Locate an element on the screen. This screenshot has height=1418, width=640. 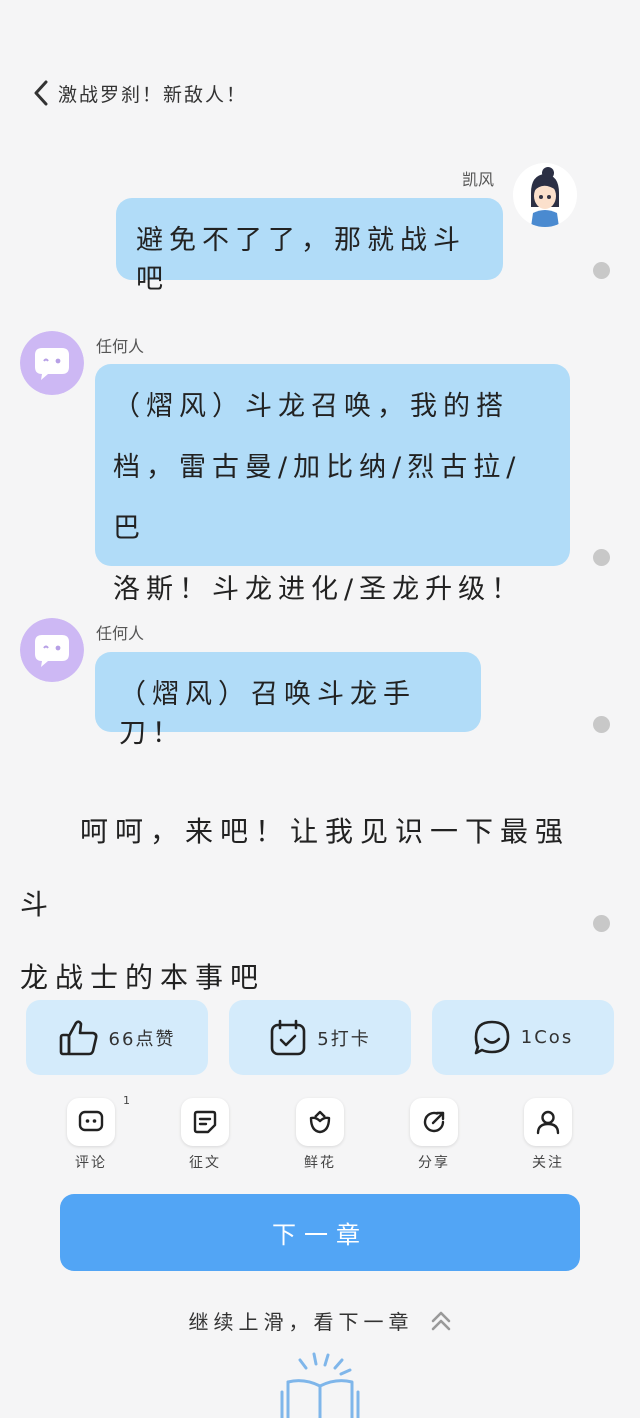
bubble-line: 档，雷古曼/加比纳/烈古拉/巴 is located at coordinates (317, 498).